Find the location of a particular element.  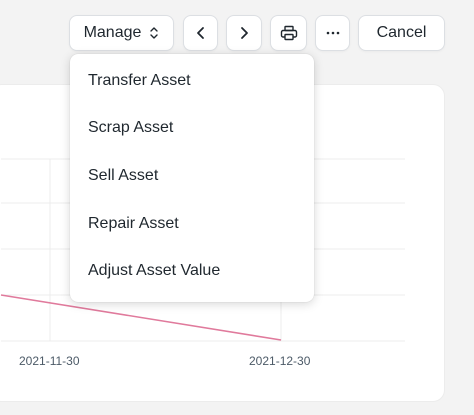

chevron-right-icon is located at coordinates (244, 33).